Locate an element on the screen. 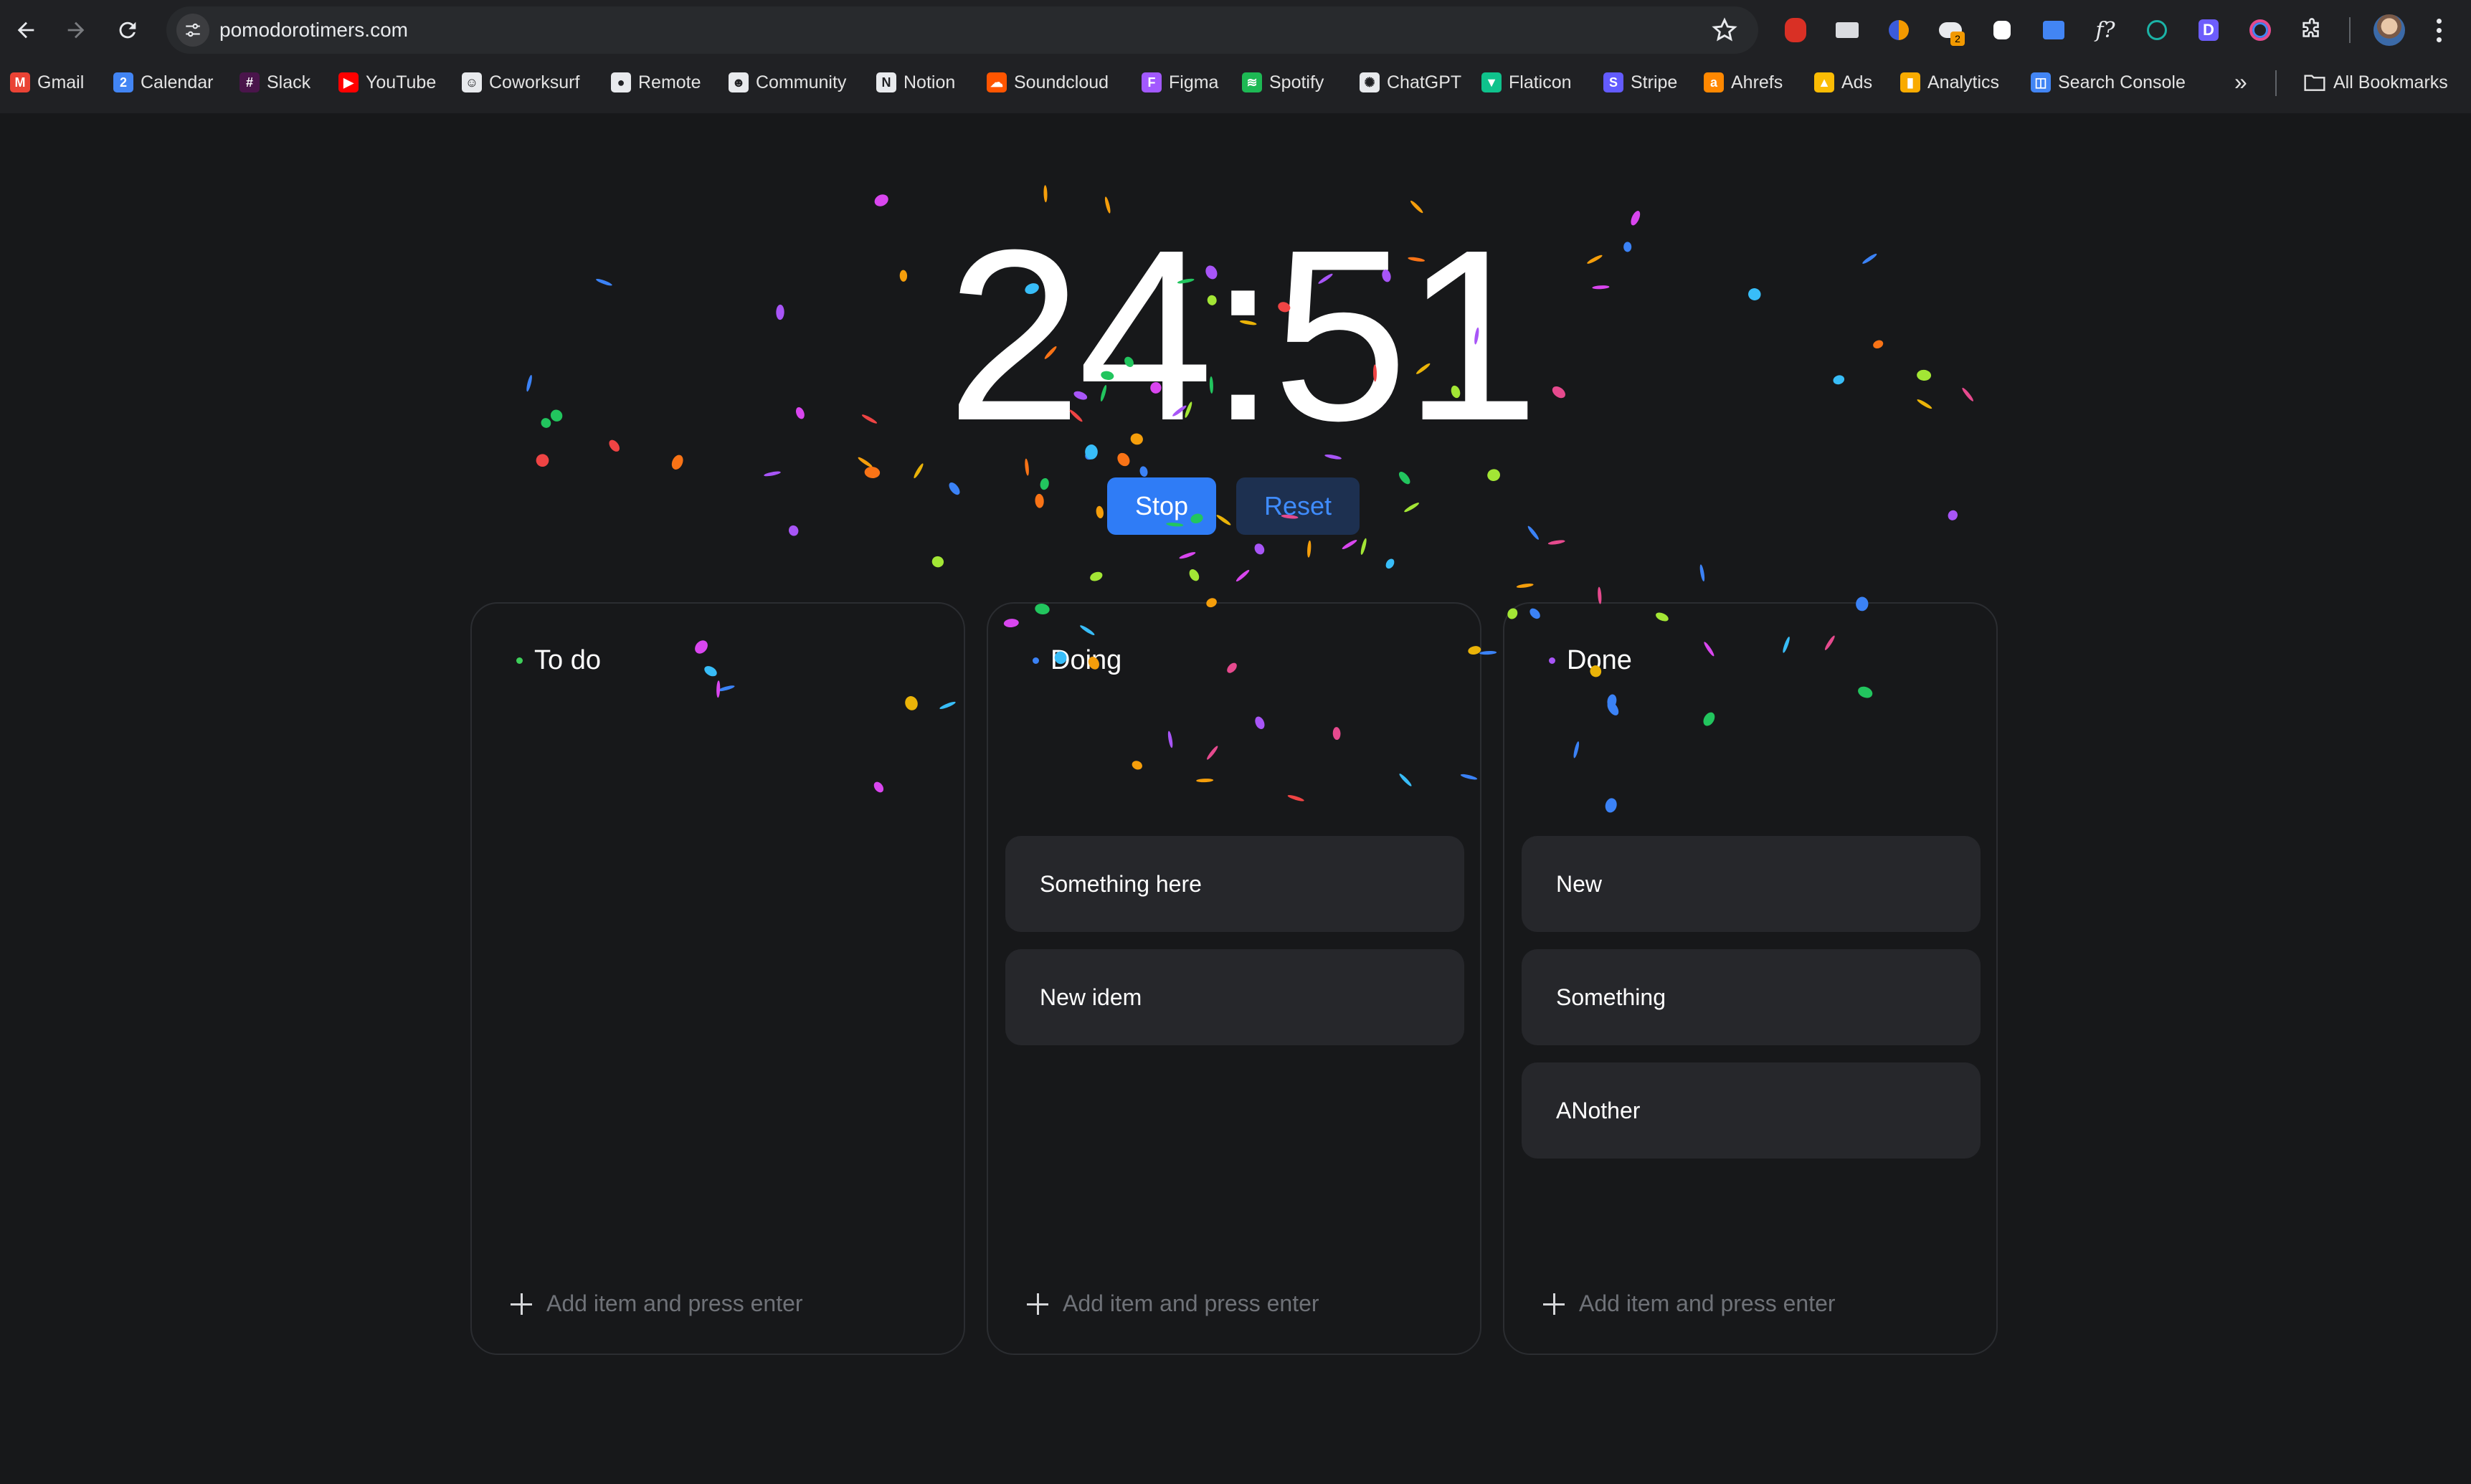 This screenshot has height=1484, width=2471. column-header: Done is located at coordinates (1590, 661).